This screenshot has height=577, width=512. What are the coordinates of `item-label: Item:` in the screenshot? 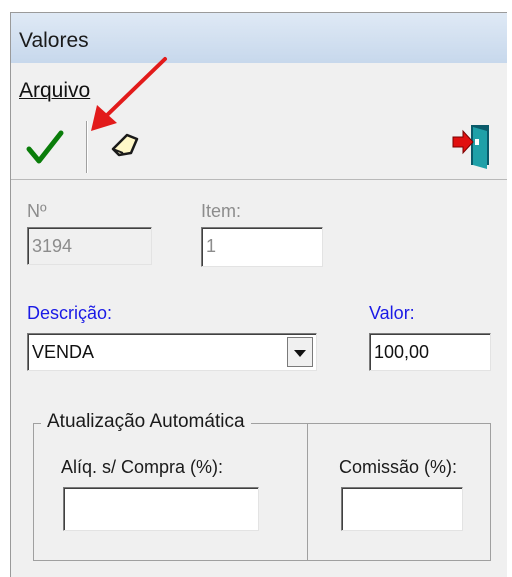 It's located at (221, 211).